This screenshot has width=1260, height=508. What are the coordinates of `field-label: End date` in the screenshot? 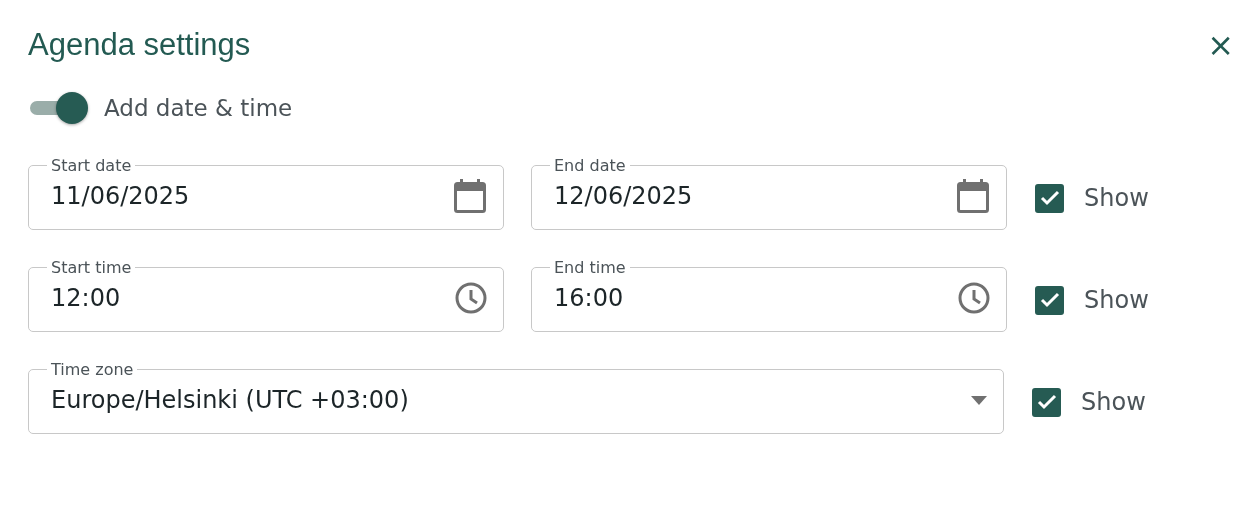 It's located at (590, 165).